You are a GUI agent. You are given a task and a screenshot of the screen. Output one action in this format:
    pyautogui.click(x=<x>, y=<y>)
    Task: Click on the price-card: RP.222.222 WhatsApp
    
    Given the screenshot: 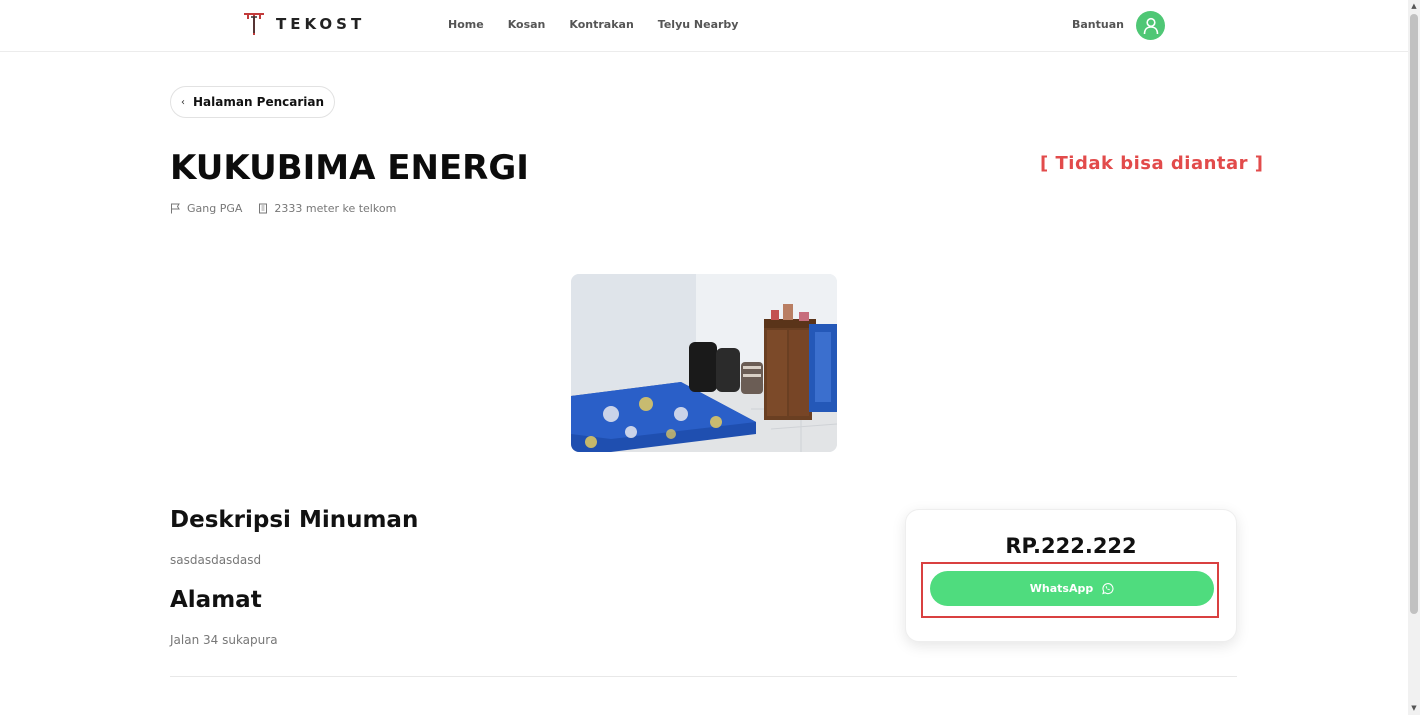 What is the action you would take?
    pyautogui.click(x=1071, y=575)
    